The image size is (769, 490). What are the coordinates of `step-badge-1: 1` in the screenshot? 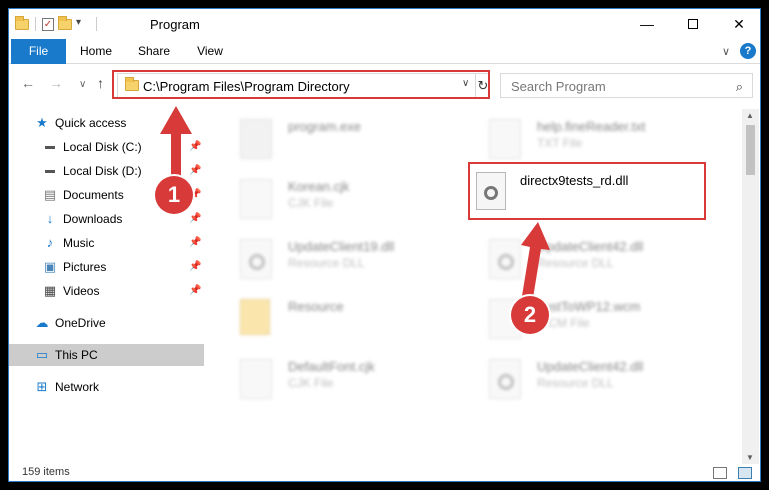 It's located at (174, 195).